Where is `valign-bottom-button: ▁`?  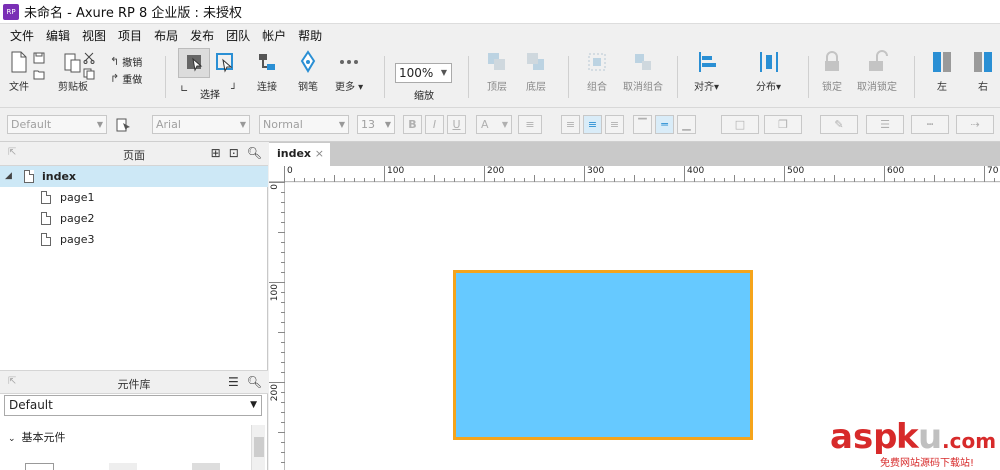
valign-bottom-button: ▁ is located at coordinates (686, 124).